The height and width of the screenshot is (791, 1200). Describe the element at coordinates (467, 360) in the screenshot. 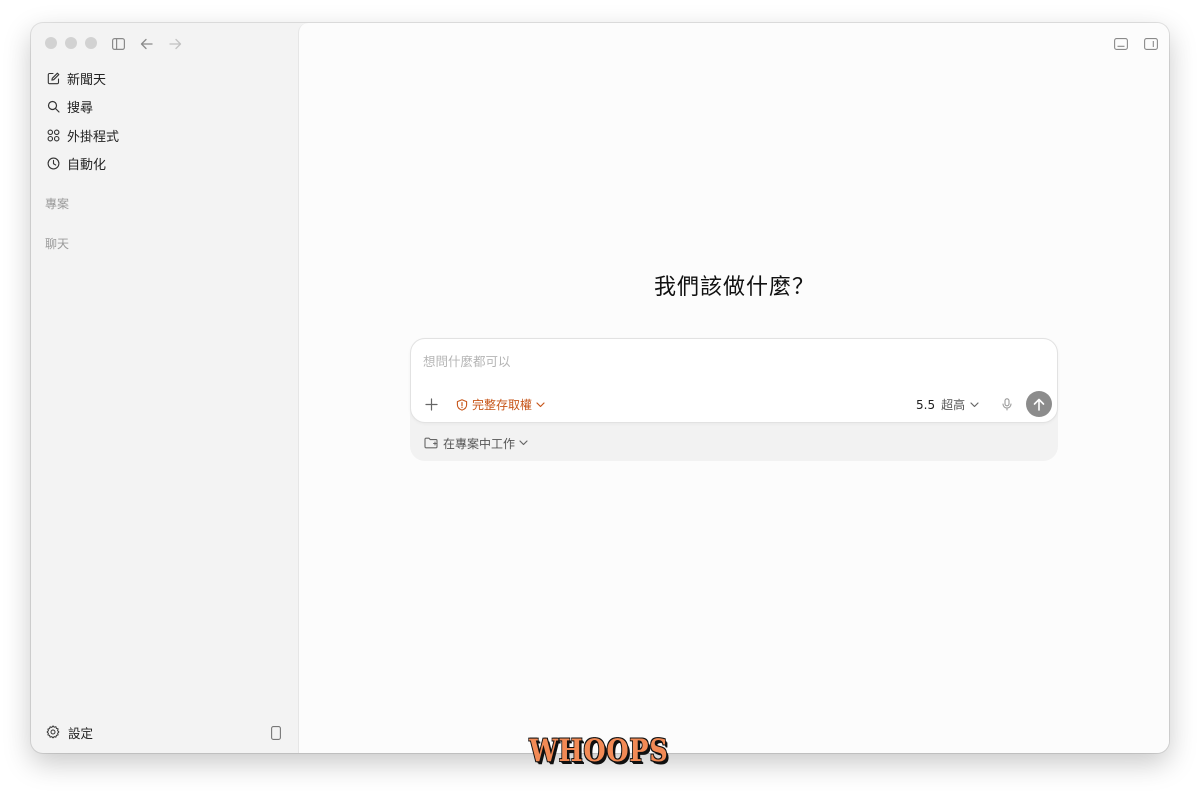

I see `message-input: 想問什麼都可以` at that location.